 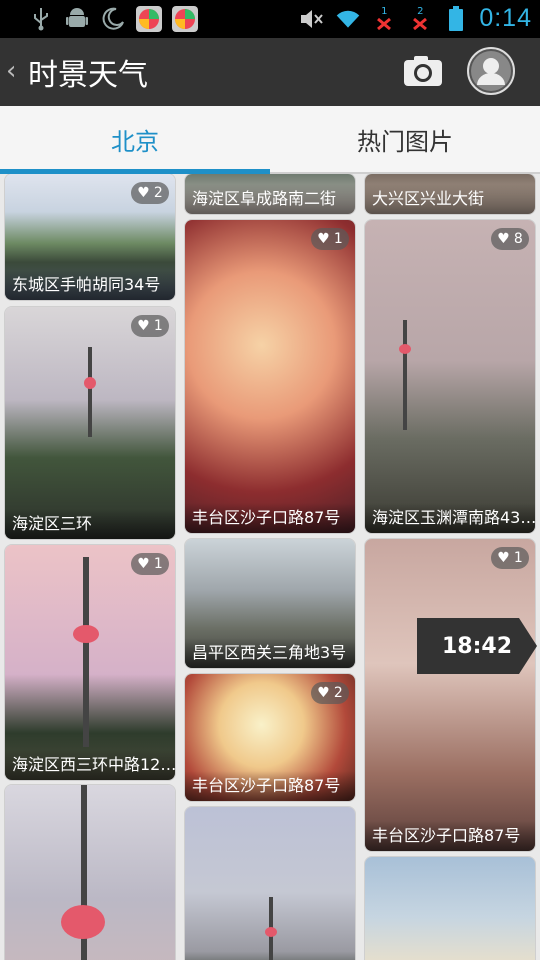 I want to click on photo-card: ♥ 2 东城区手帕胡同34号, so click(x=90, y=237).